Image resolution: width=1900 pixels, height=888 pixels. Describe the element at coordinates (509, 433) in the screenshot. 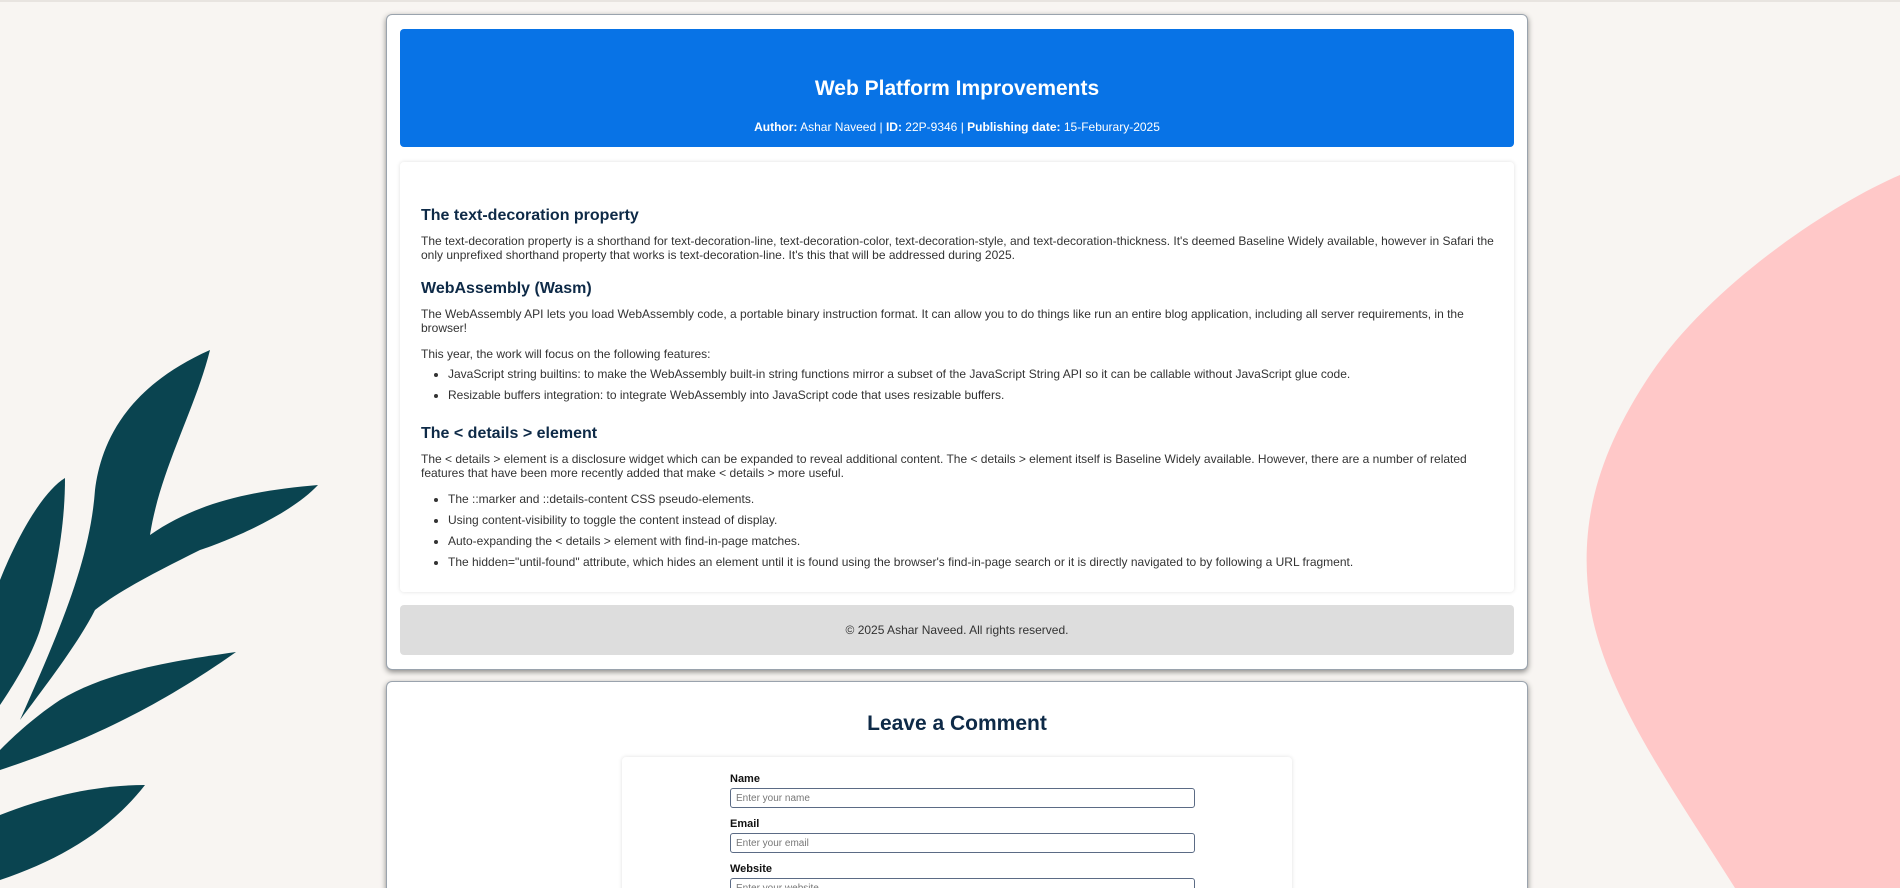

I see `section-heading: The < details > element` at that location.